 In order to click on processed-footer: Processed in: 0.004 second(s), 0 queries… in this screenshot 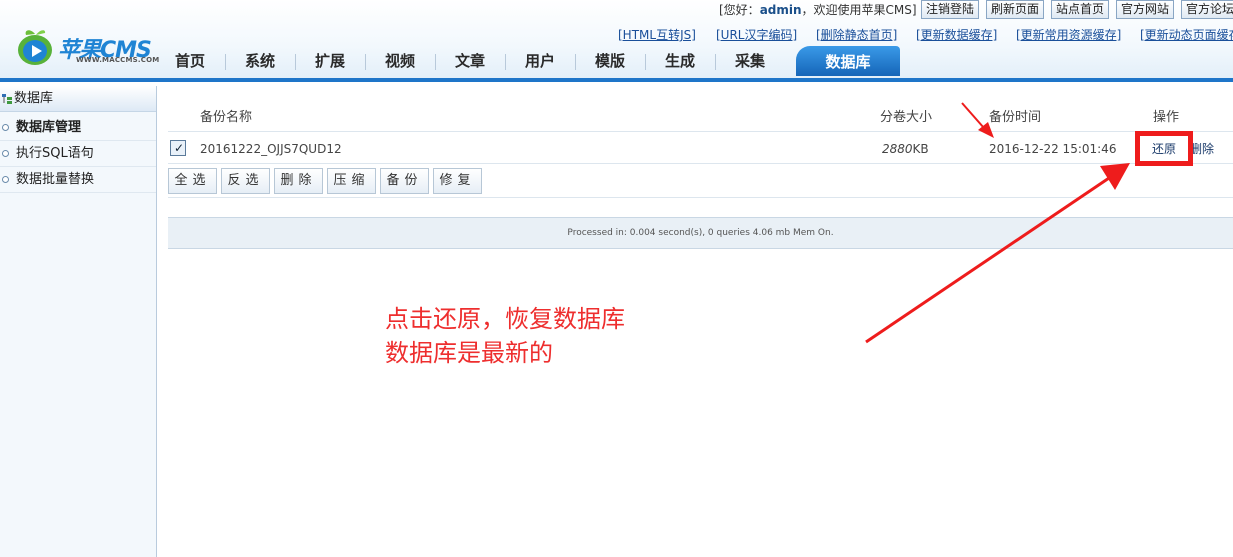, I will do `click(700, 233)`.